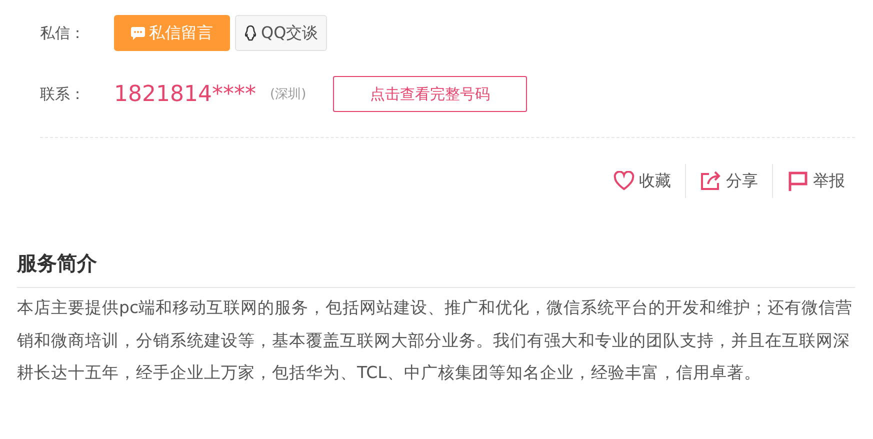  What do you see at coordinates (711, 181) in the screenshot?
I see `share-icon` at bounding box center [711, 181].